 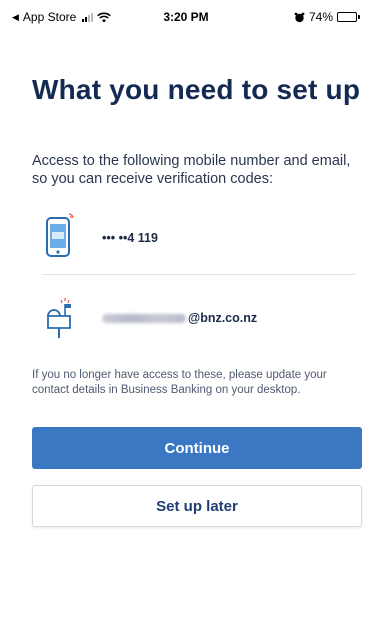 What do you see at coordinates (197, 506) in the screenshot?
I see `set-up-later-button: Set up later` at bounding box center [197, 506].